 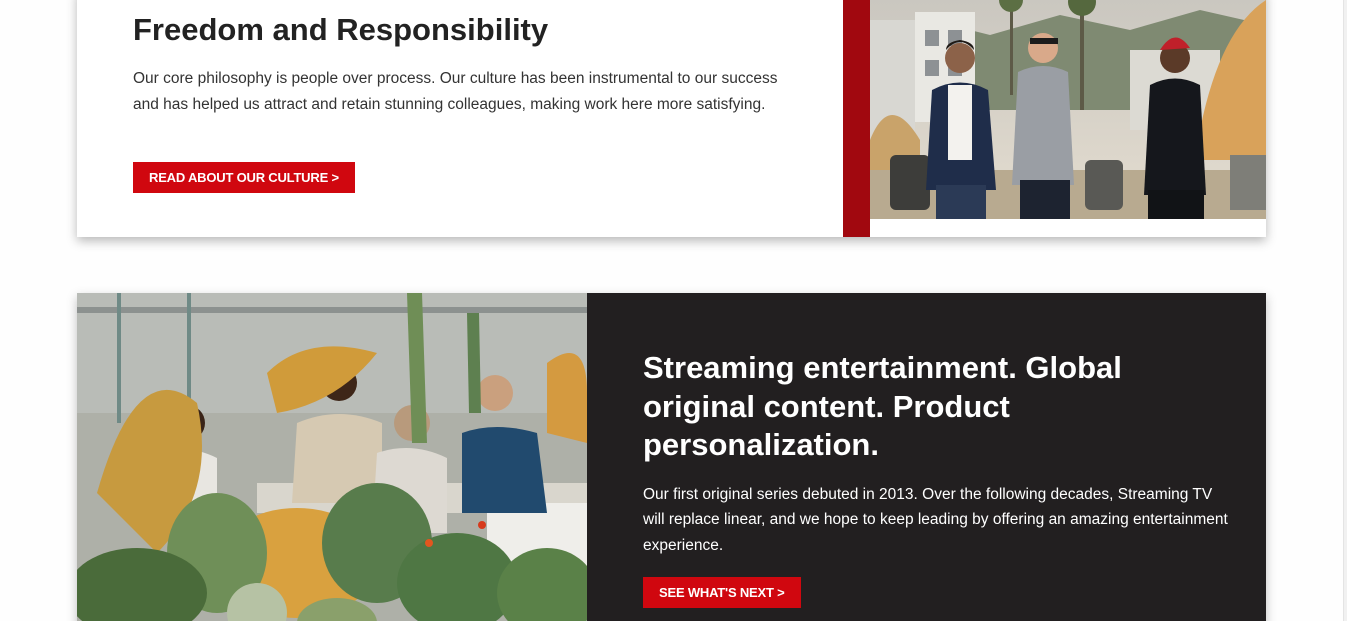 What do you see at coordinates (244, 177) in the screenshot?
I see `read-about-culture-button: READ ABOUT OUR CULTURE >` at bounding box center [244, 177].